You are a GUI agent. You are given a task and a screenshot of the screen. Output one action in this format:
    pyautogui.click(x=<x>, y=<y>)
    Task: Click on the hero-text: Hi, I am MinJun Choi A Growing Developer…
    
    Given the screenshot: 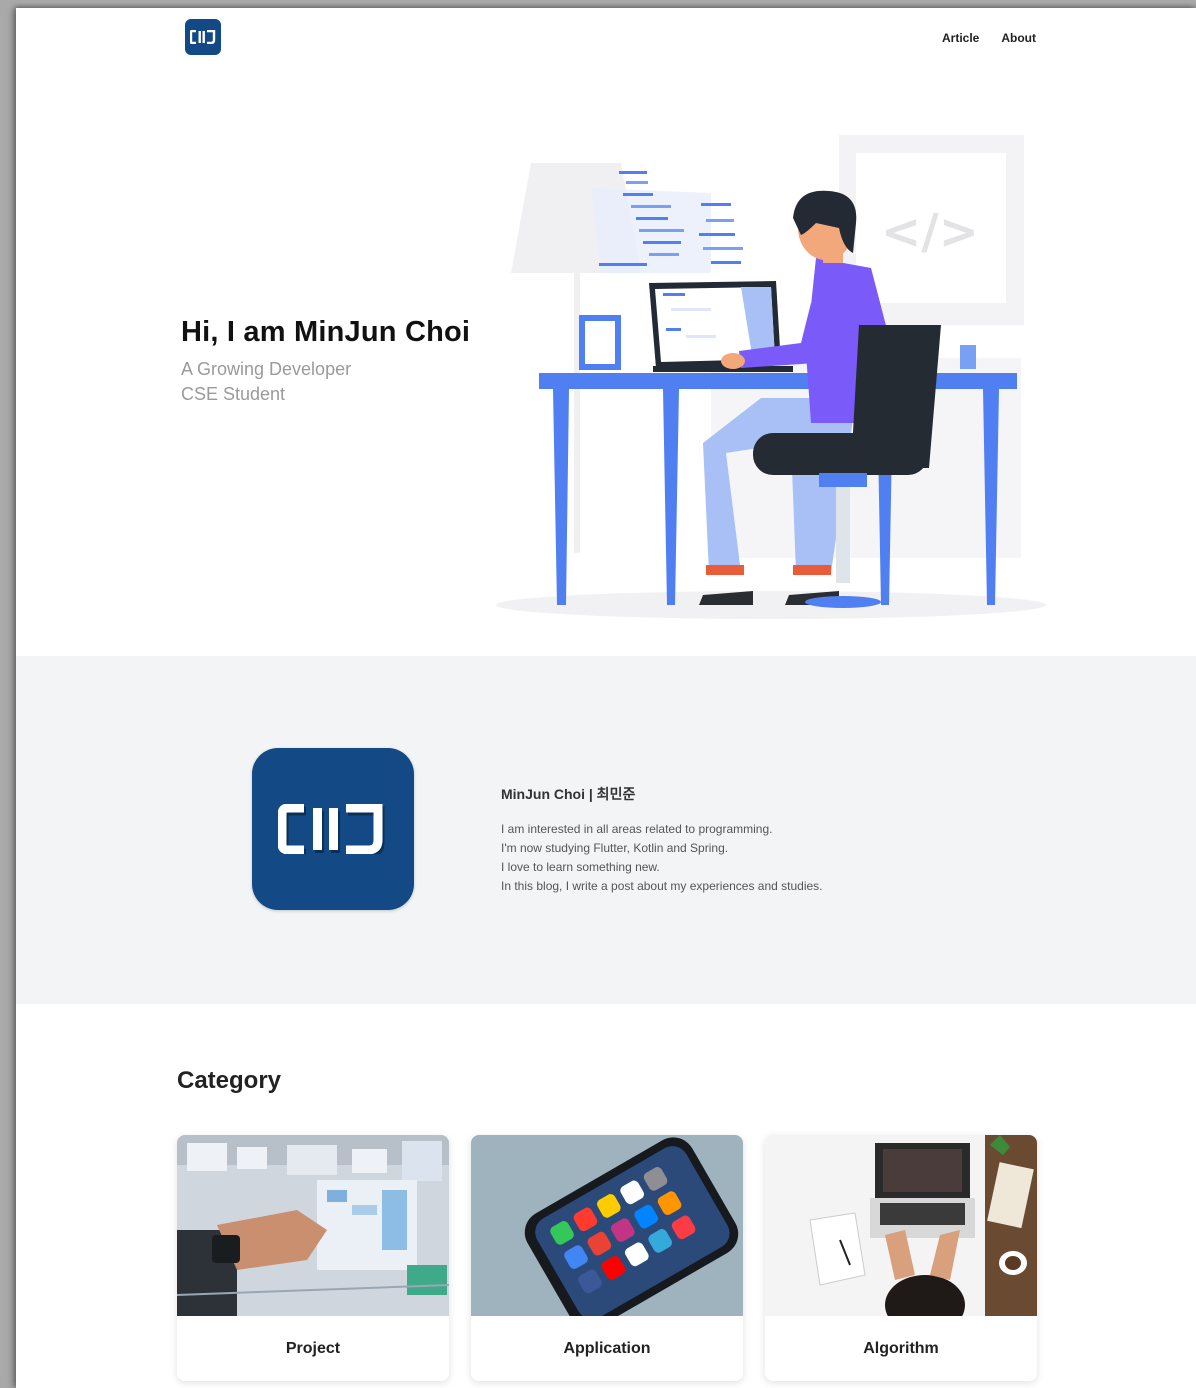 What is the action you would take?
    pyautogui.click(x=325, y=361)
    